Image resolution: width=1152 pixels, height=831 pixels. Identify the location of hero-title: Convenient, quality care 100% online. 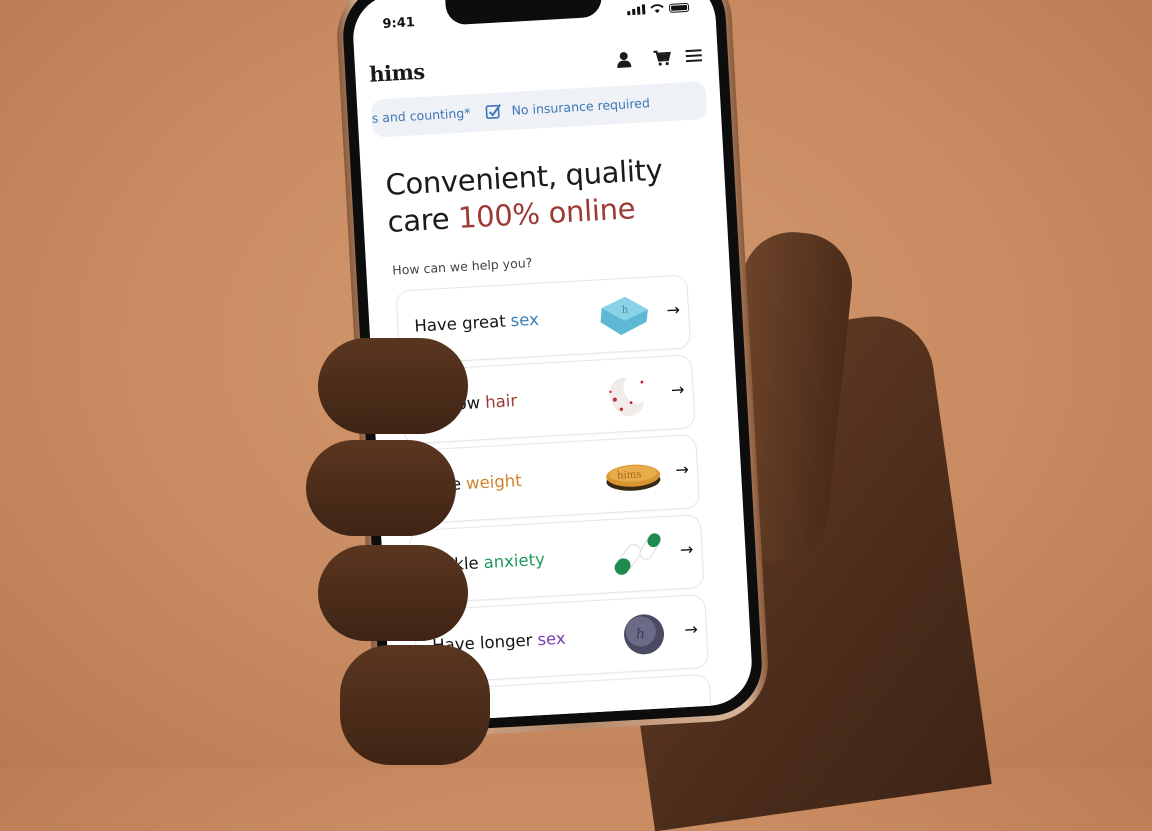
(525, 196).